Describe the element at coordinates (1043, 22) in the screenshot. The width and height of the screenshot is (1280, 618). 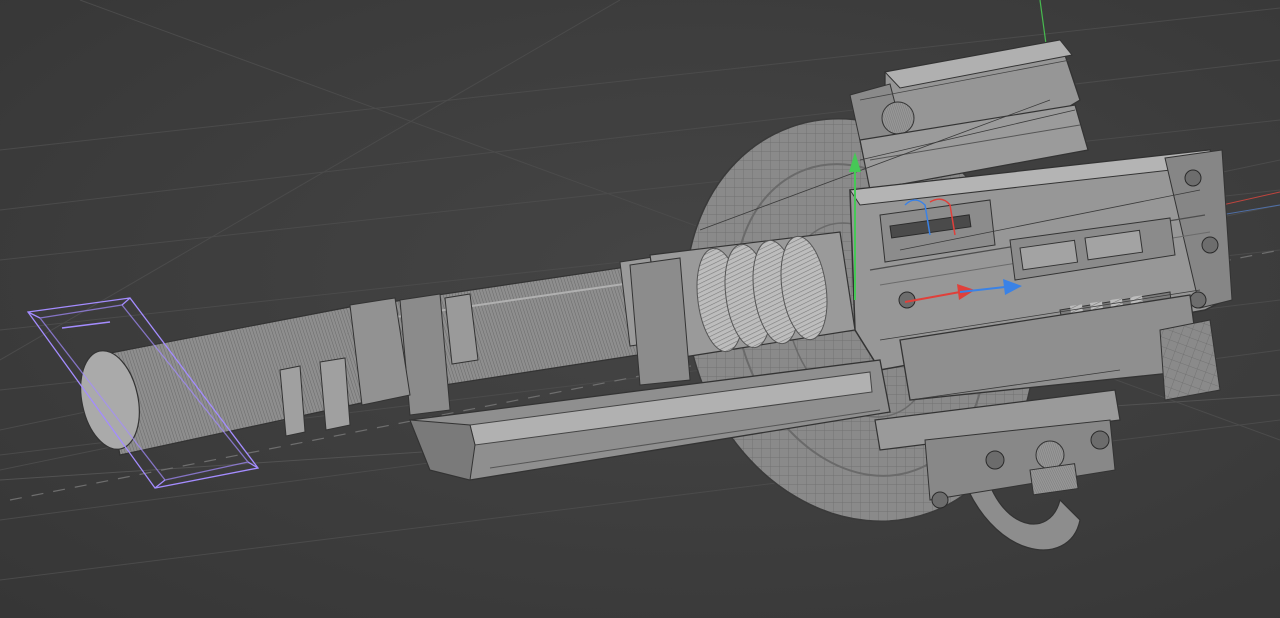
I see `grid-axis-y-green` at that location.